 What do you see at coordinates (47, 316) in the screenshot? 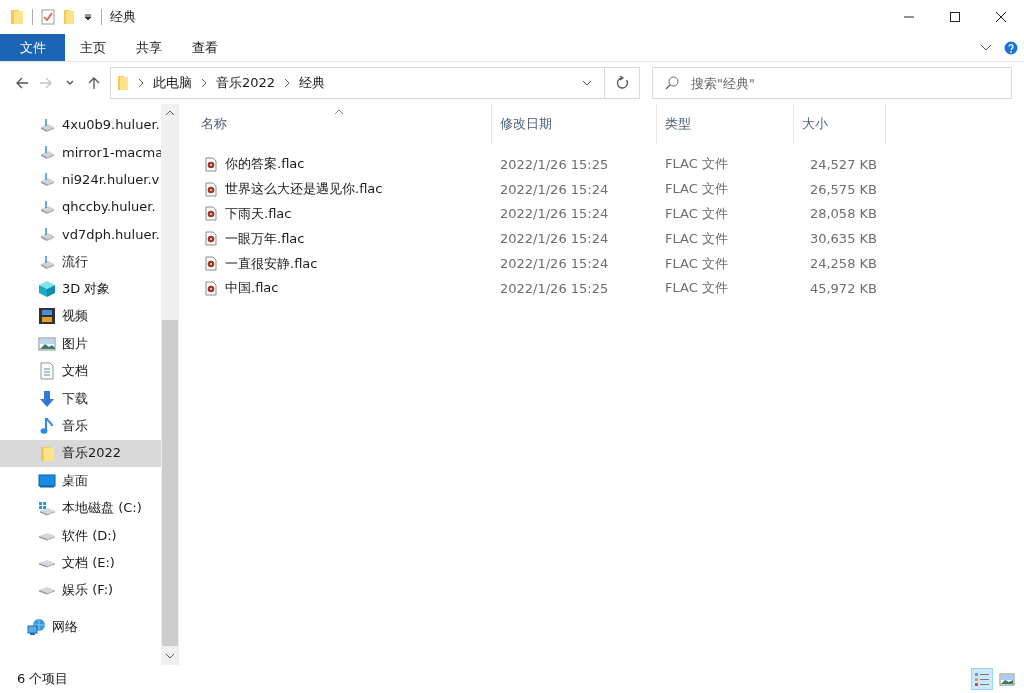
I see `film-icon` at bounding box center [47, 316].